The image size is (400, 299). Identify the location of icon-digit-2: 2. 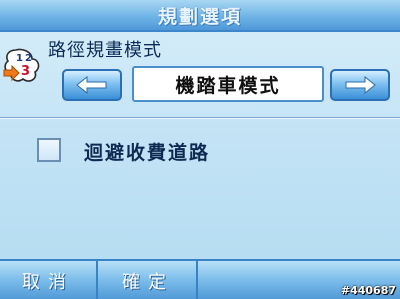
(28, 58).